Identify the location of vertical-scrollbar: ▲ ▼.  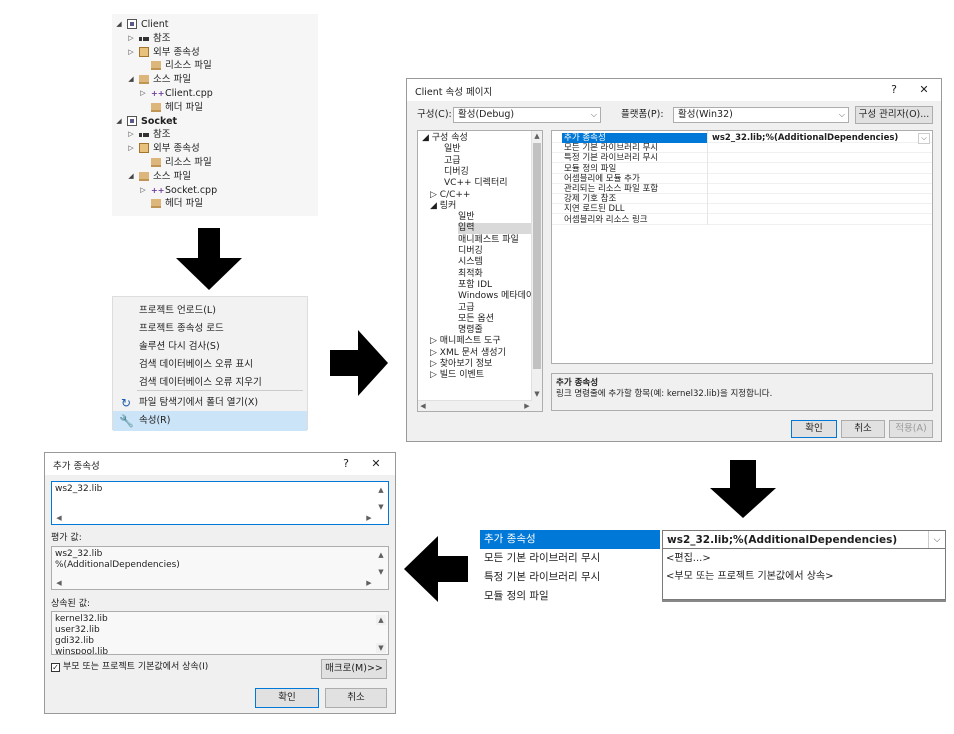
(536, 271).